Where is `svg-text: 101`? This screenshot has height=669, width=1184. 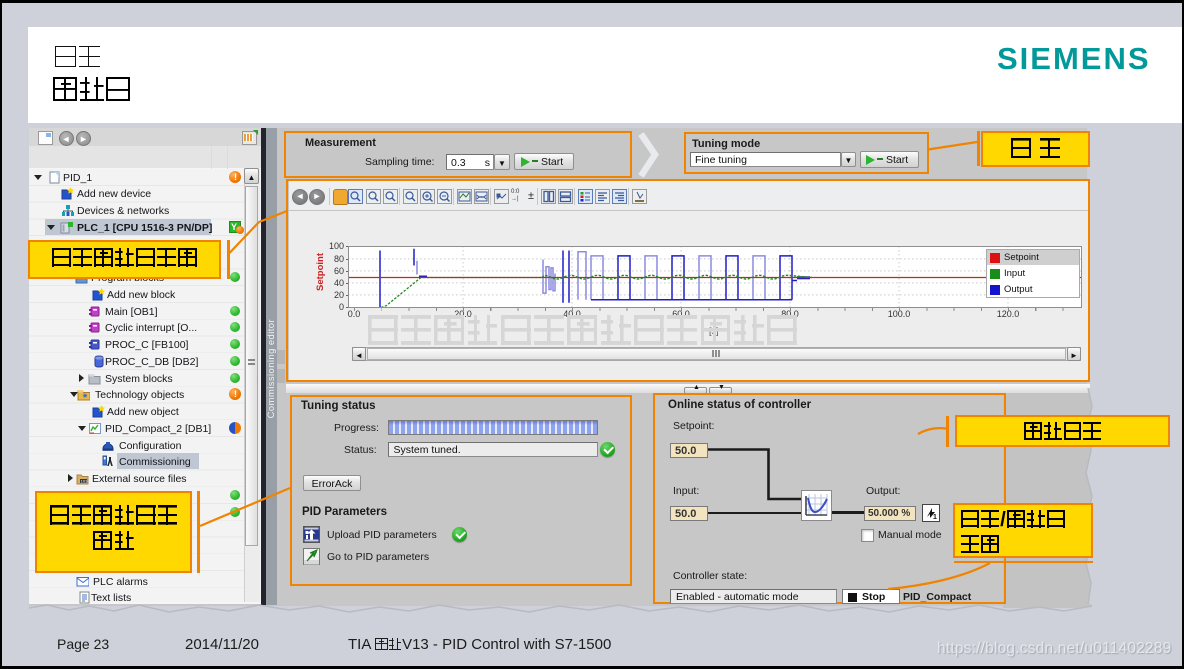 svg-text: 101 is located at coordinates (84, 481).